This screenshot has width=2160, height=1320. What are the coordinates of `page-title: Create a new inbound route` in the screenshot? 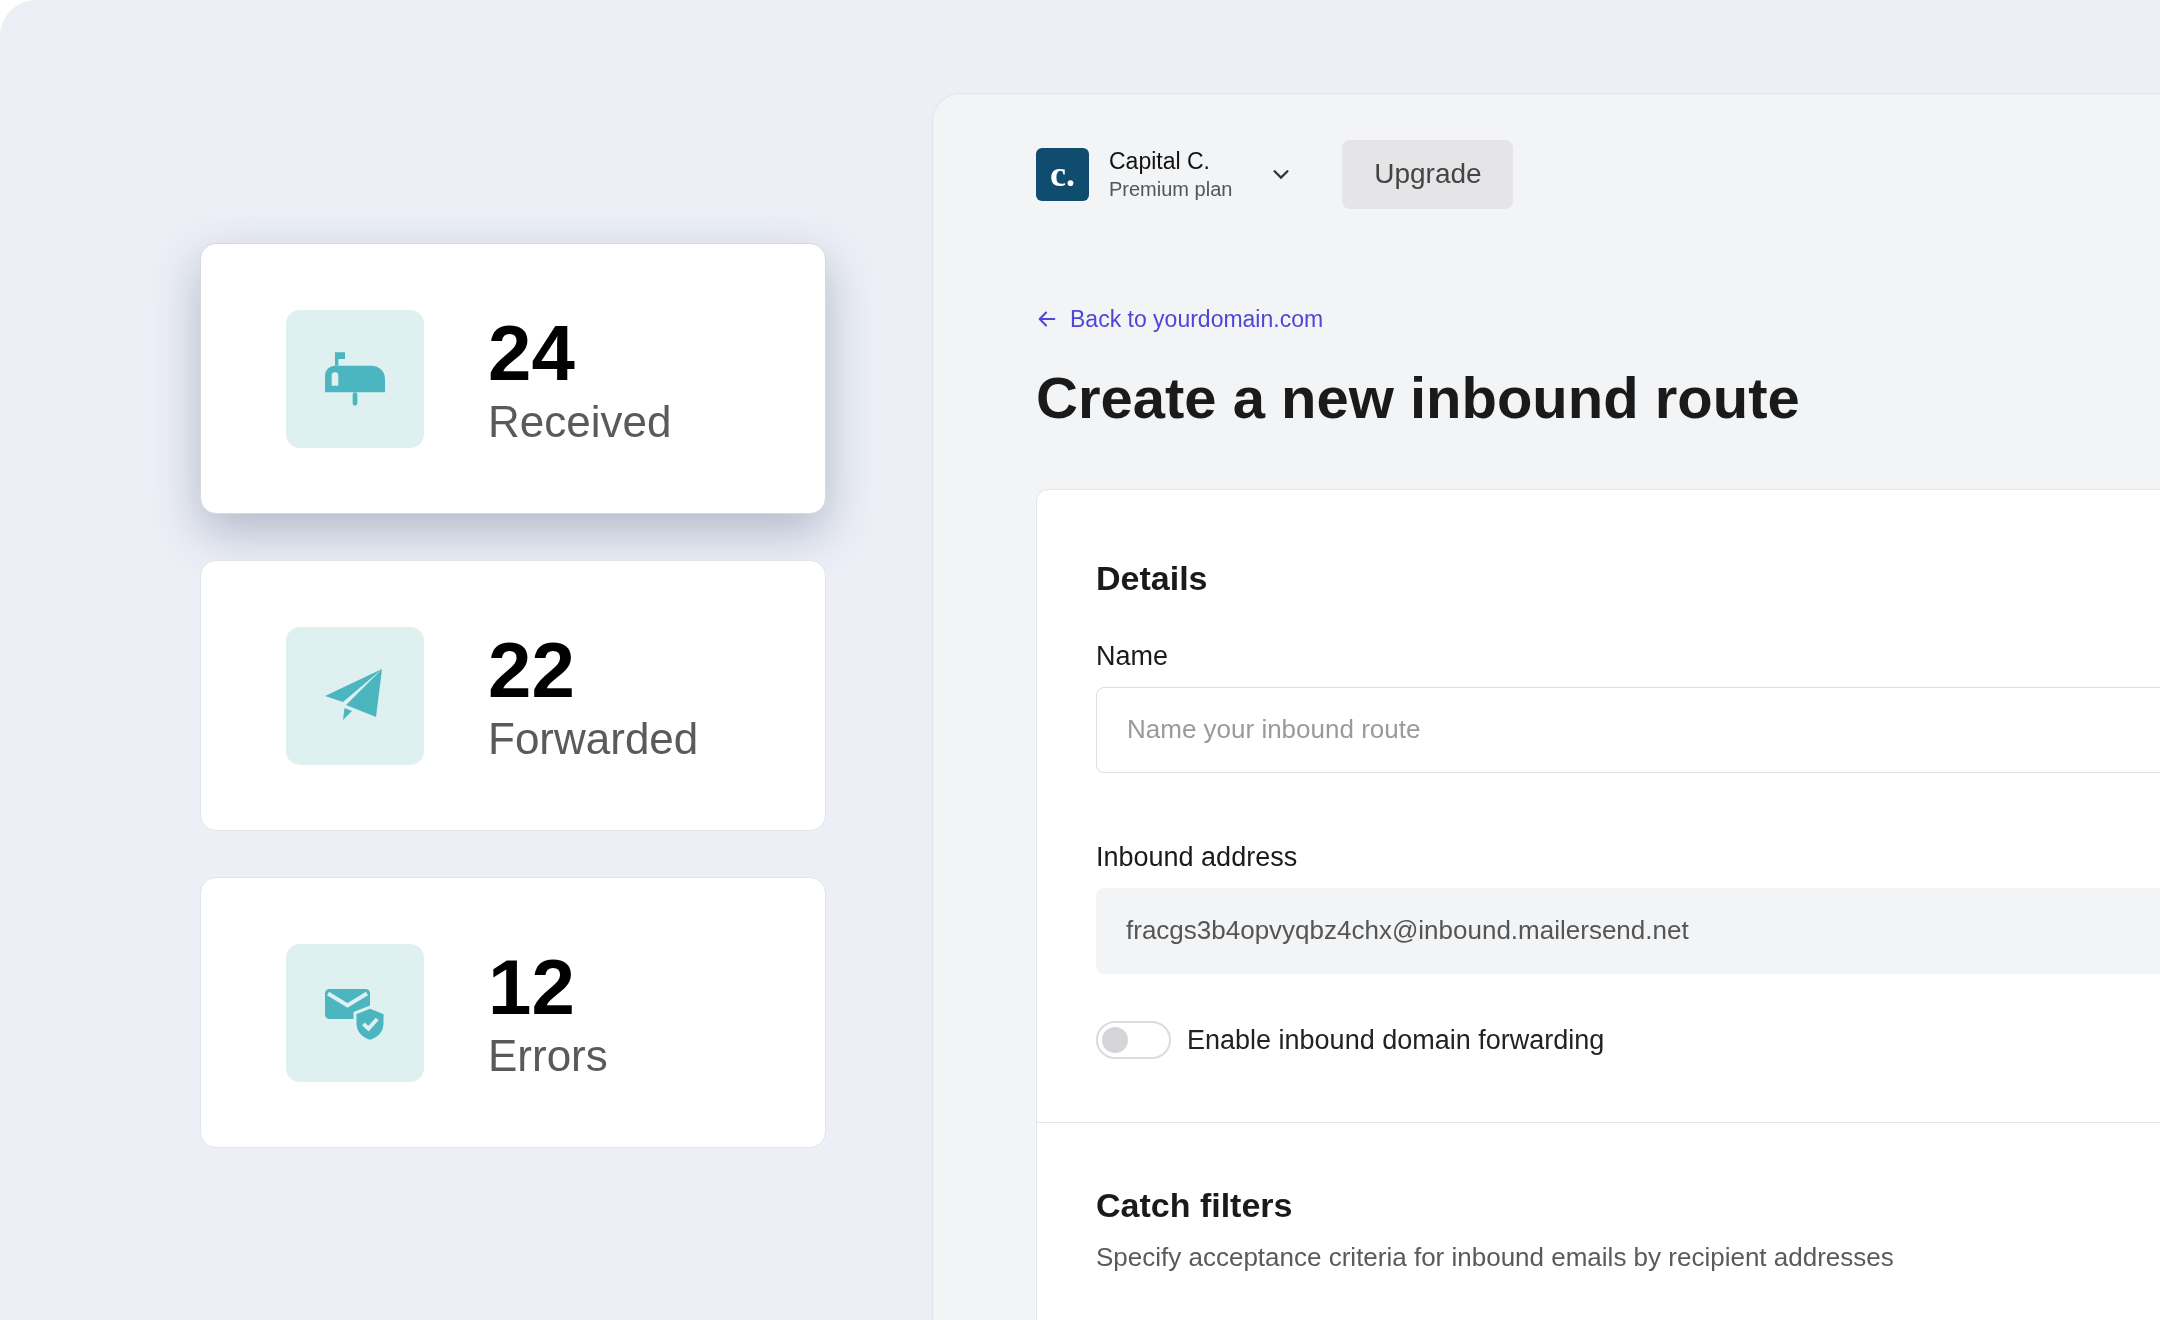 It's located at (1418, 397).